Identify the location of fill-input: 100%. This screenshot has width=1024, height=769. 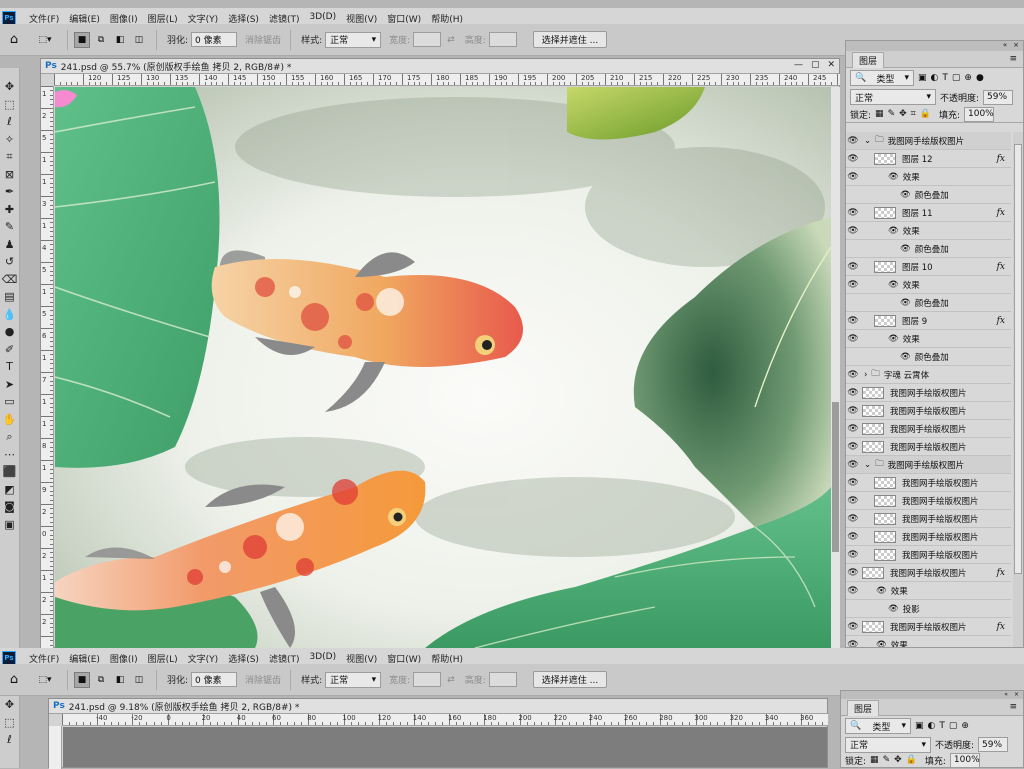
(964, 760).